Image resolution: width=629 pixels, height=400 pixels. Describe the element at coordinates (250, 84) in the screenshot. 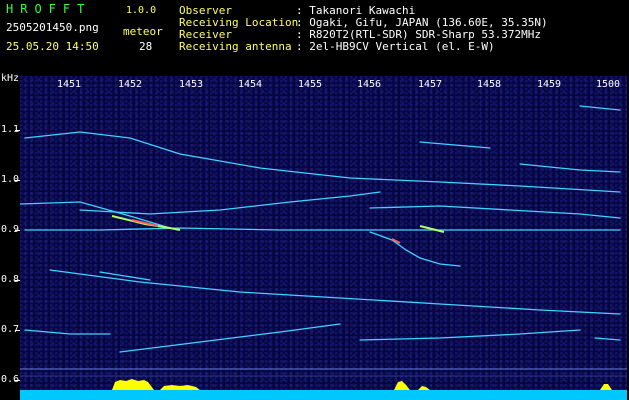

I see `x-tick-label: 1454` at that location.